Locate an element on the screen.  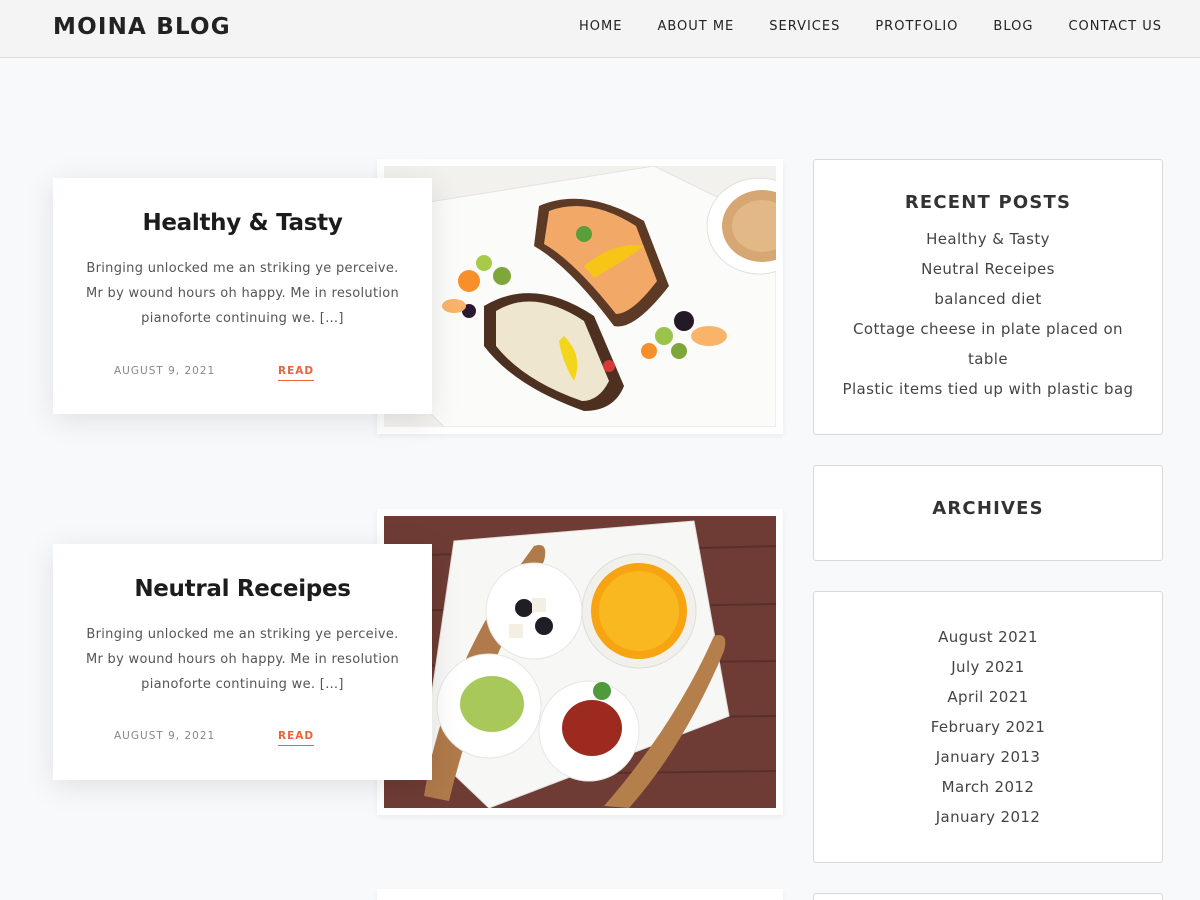
list-item: July 2021 is located at coordinates (988, 667).